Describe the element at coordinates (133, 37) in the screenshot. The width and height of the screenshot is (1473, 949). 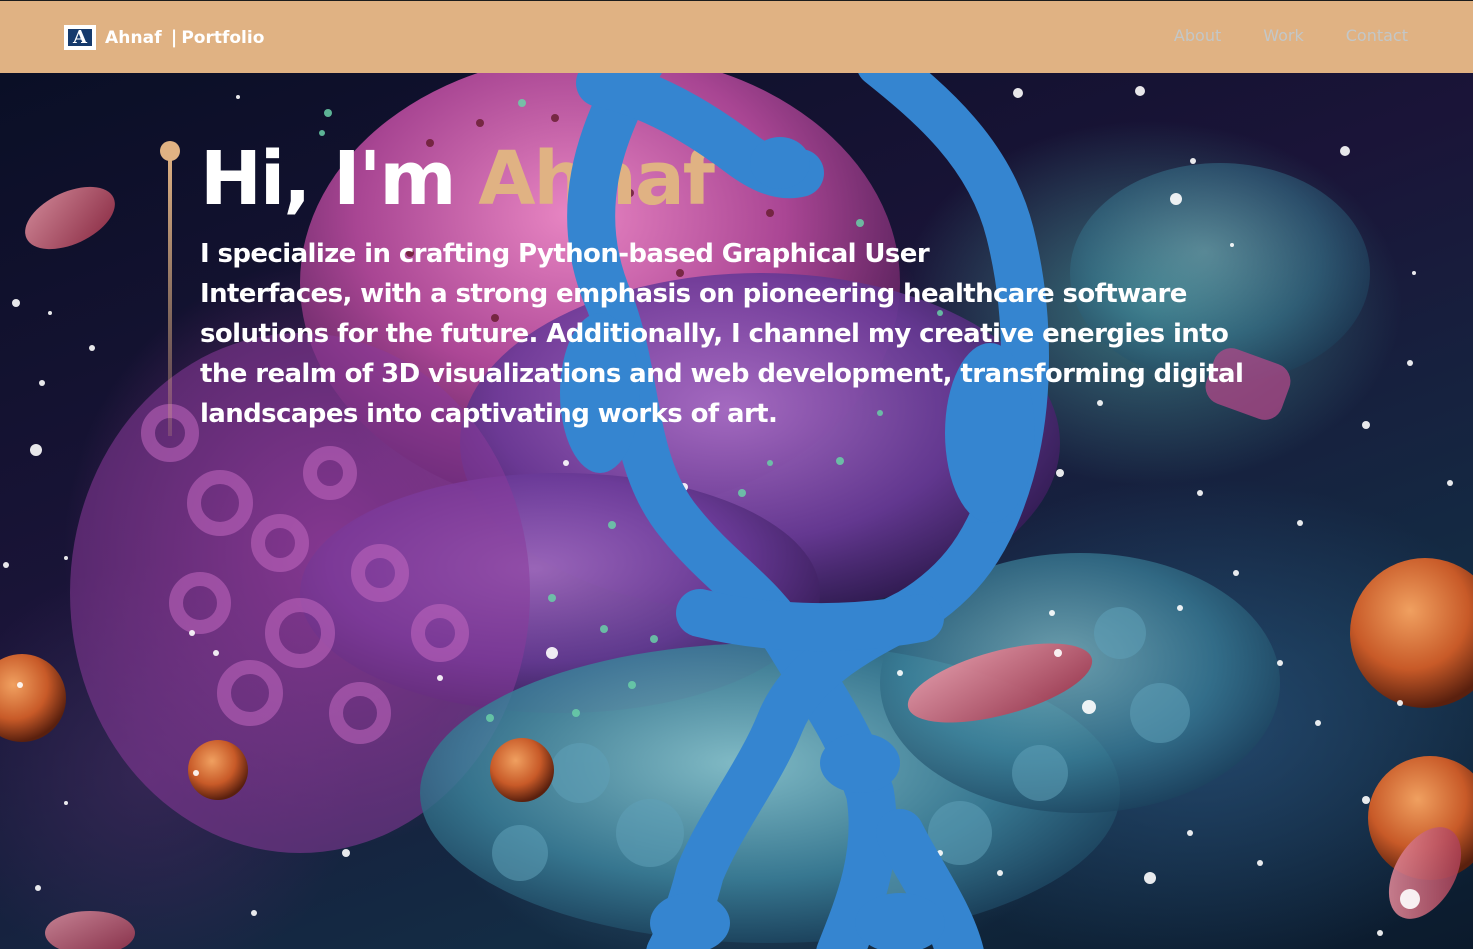
I see `brand-name: Ahnaf` at that location.